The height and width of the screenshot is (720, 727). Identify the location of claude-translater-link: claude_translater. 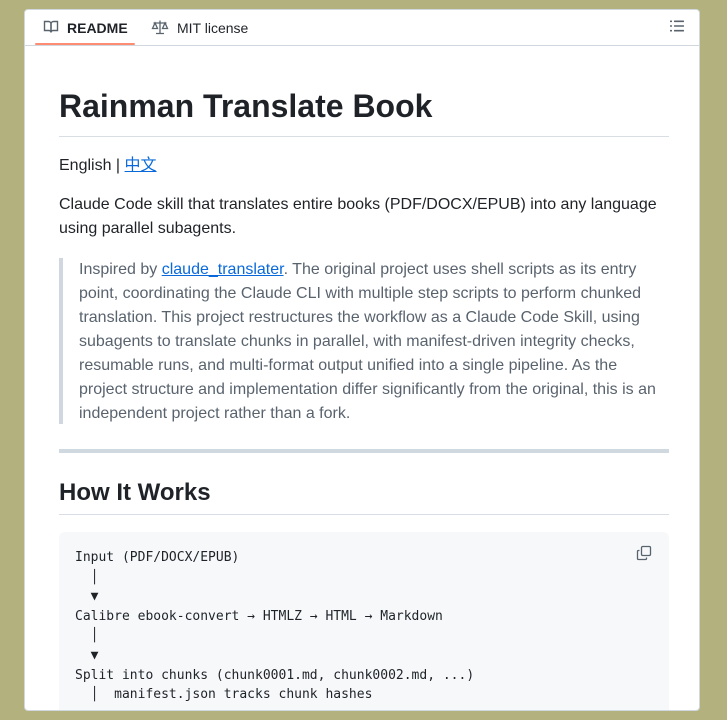
(223, 269).